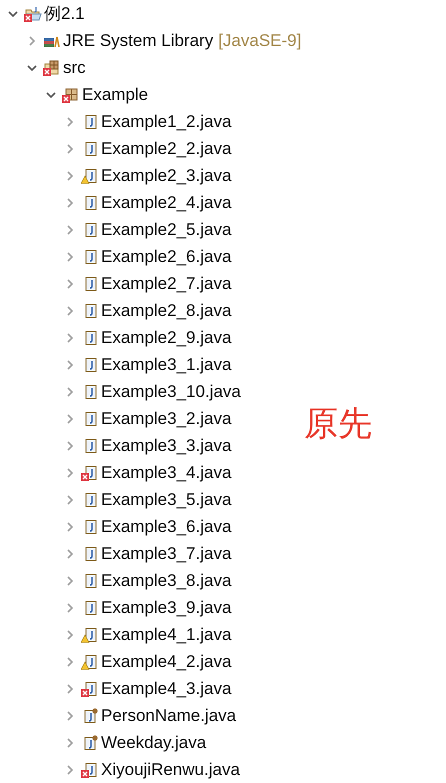 This screenshot has width=446, height=783. Describe the element at coordinates (115, 95) in the screenshot. I see `tree-item-label: Example` at that location.